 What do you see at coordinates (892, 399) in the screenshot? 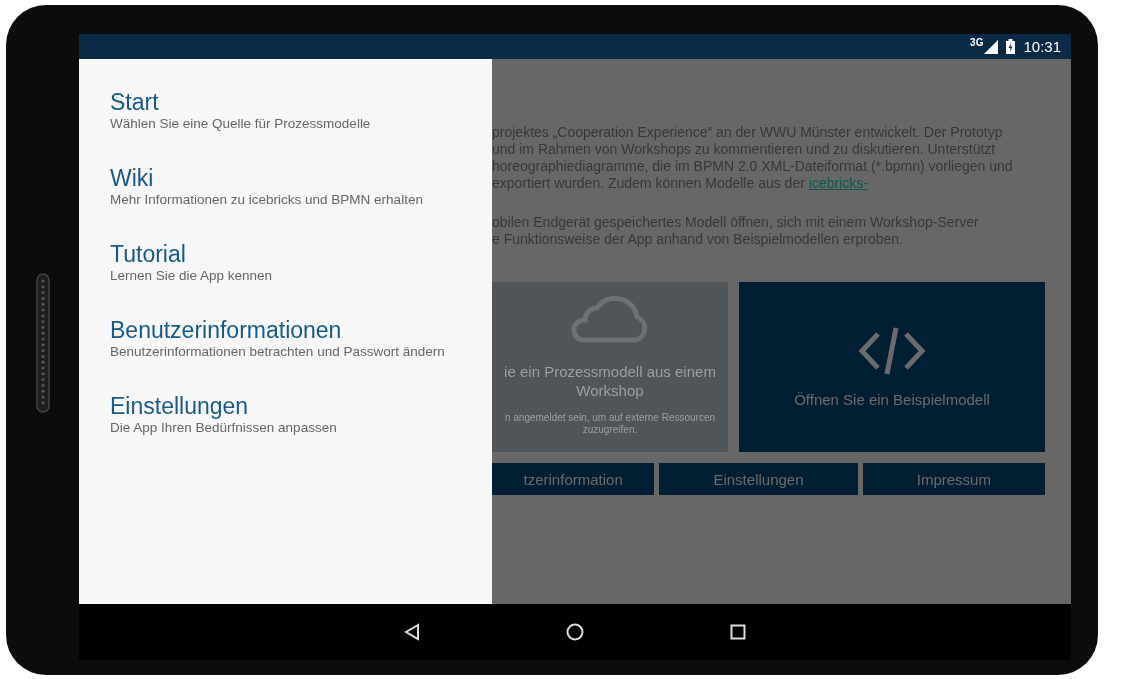
I see `card-title: Öffnen Sie ein Beispielmodell` at bounding box center [892, 399].